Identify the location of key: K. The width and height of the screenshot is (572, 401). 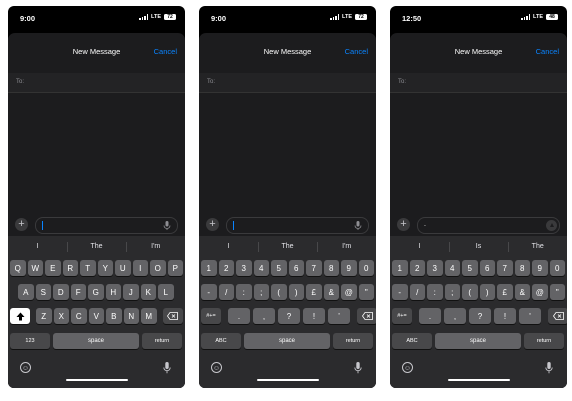
(148, 292).